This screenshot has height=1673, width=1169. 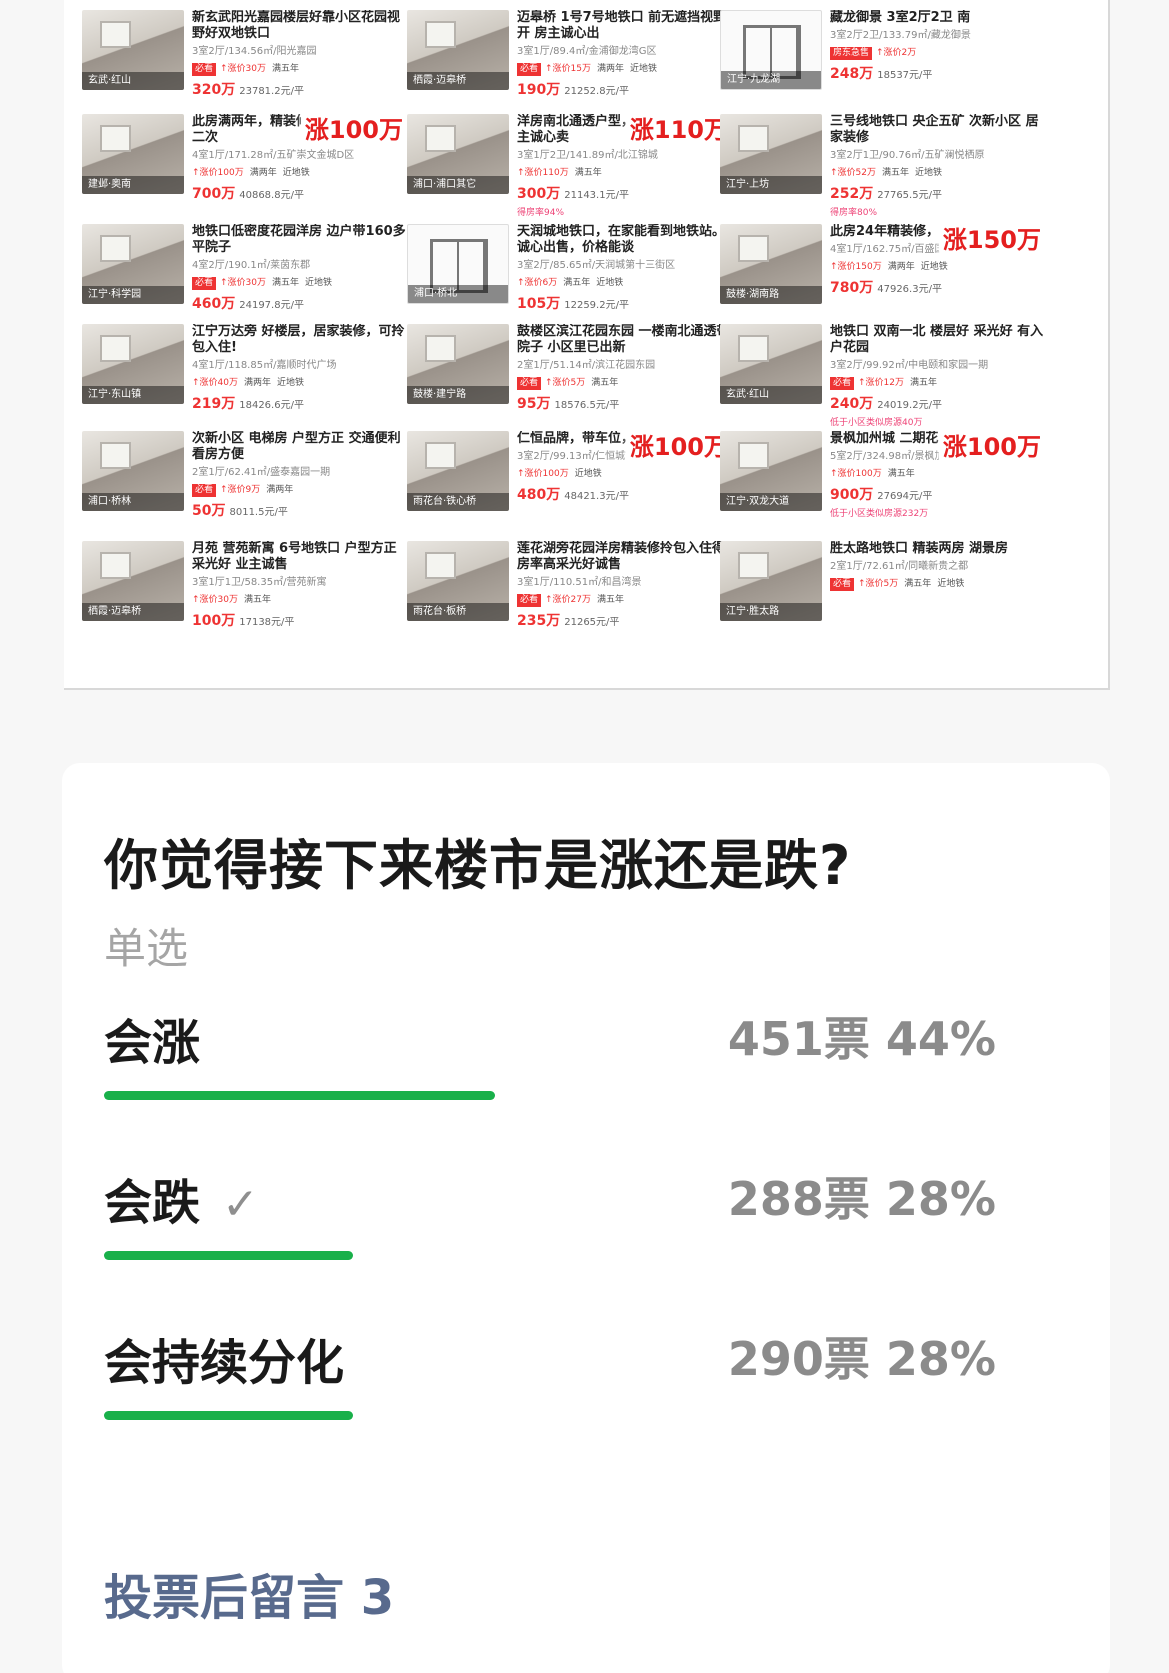 What do you see at coordinates (264, 365) in the screenshot?
I see `listing-meta: 4室1厅/118.85㎡/嘉顺时代广场` at bounding box center [264, 365].